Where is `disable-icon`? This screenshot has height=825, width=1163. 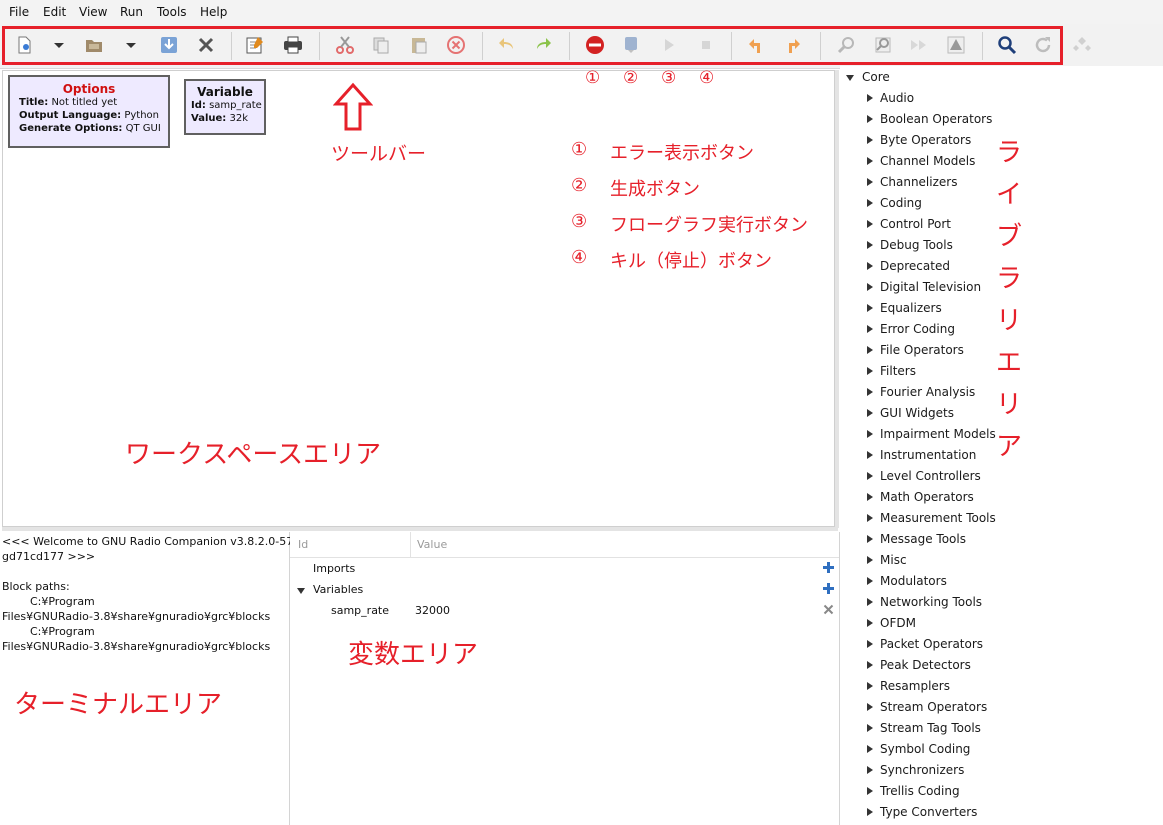 disable-icon is located at coordinates (883, 45).